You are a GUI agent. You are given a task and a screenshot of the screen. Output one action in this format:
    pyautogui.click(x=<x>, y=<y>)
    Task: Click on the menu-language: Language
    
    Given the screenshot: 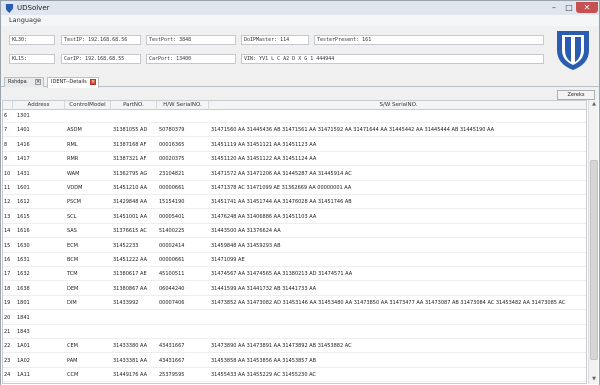 What is the action you would take?
    pyautogui.click(x=25, y=20)
    